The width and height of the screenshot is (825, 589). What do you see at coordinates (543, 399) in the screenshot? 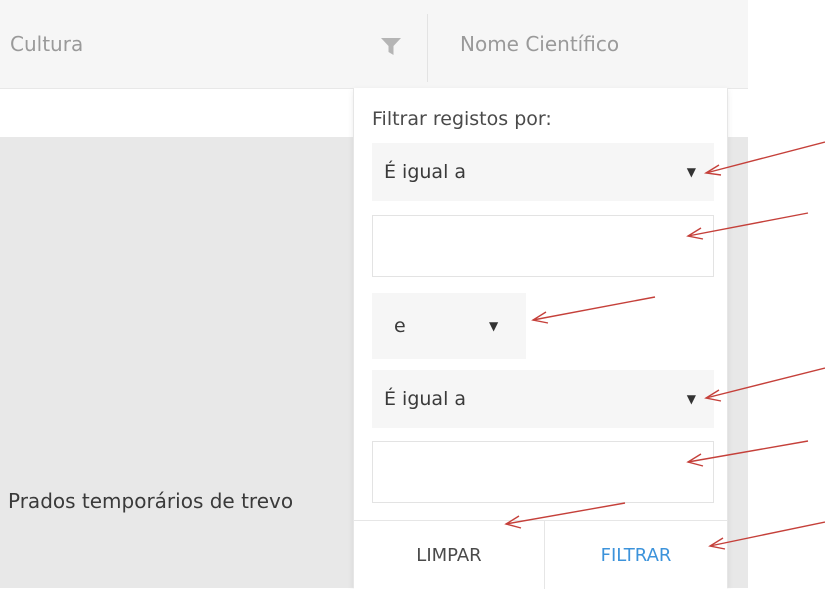
I see `second-operator-select: É igual a ▼` at bounding box center [543, 399].